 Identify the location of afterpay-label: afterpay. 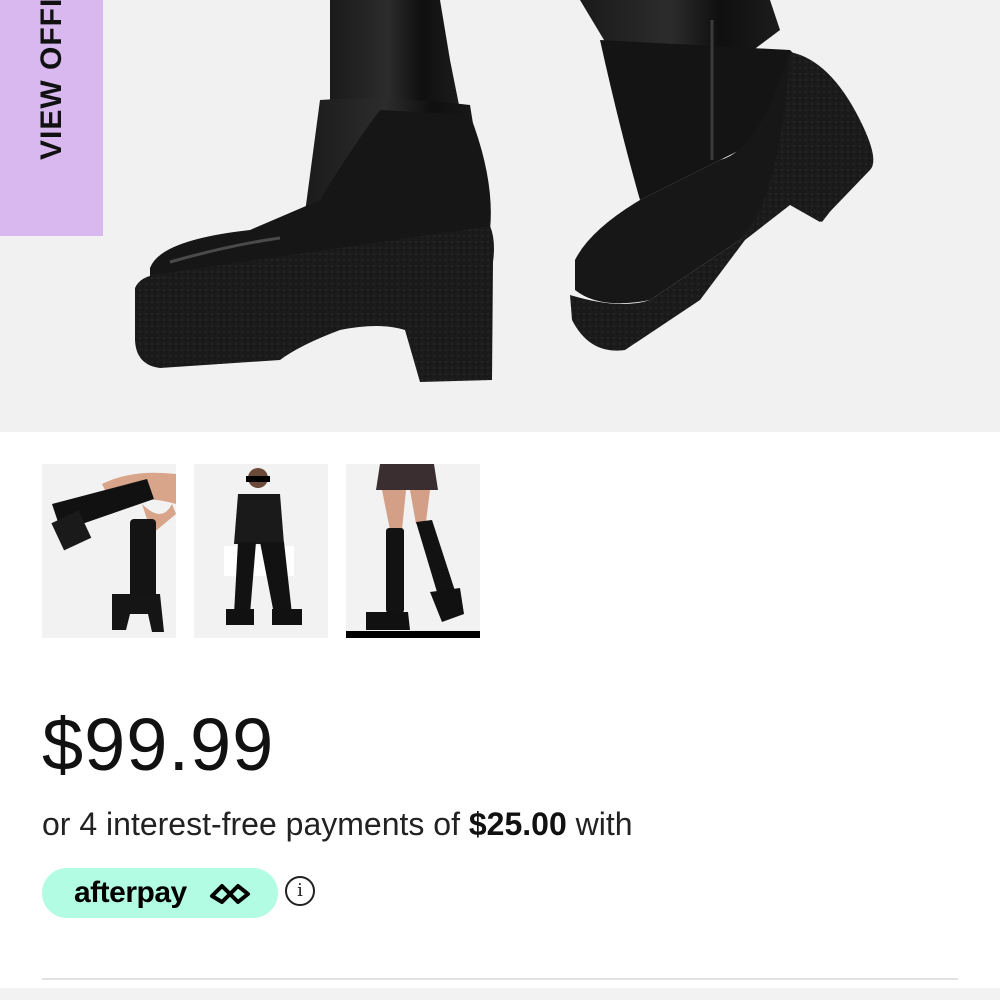
(130, 892).